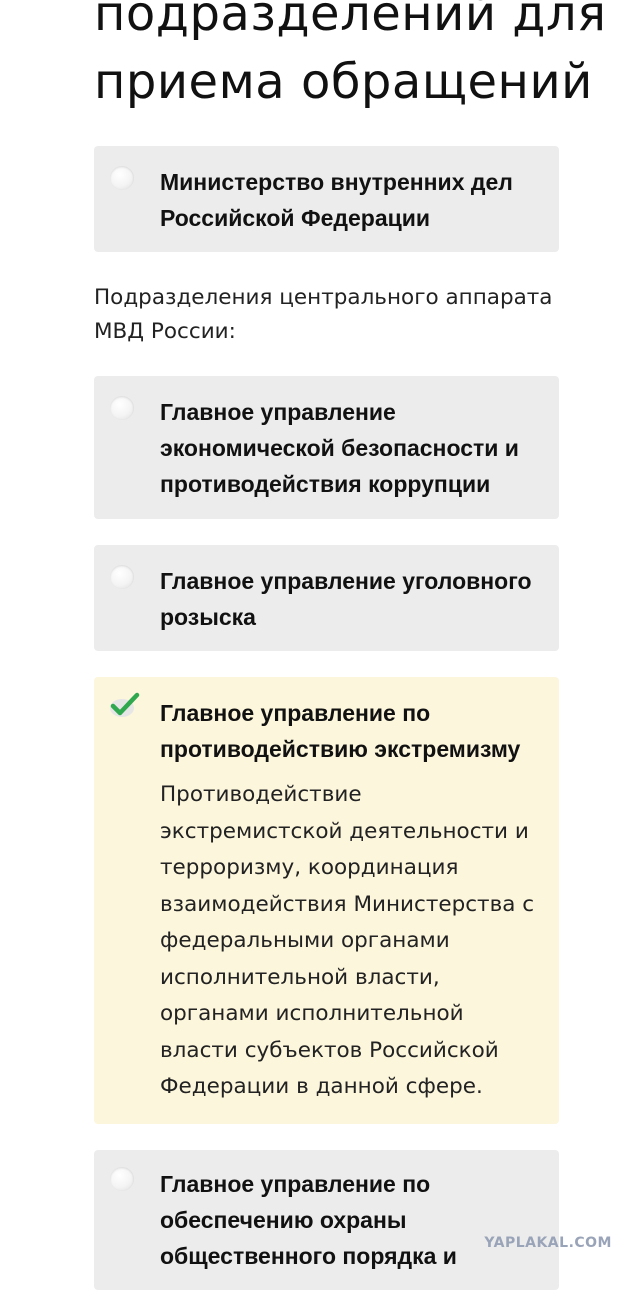 This screenshot has height=1290, width=640. I want to click on checkmark-icon, so click(124, 705).